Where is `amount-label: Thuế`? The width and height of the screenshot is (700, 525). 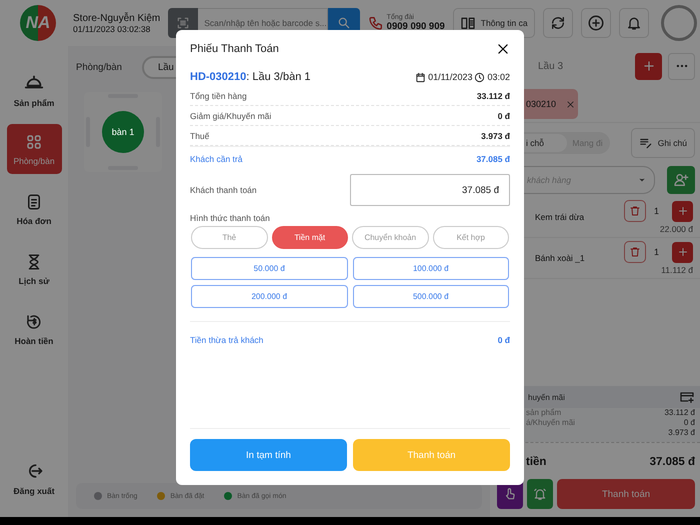 amount-label: Thuế is located at coordinates (200, 135).